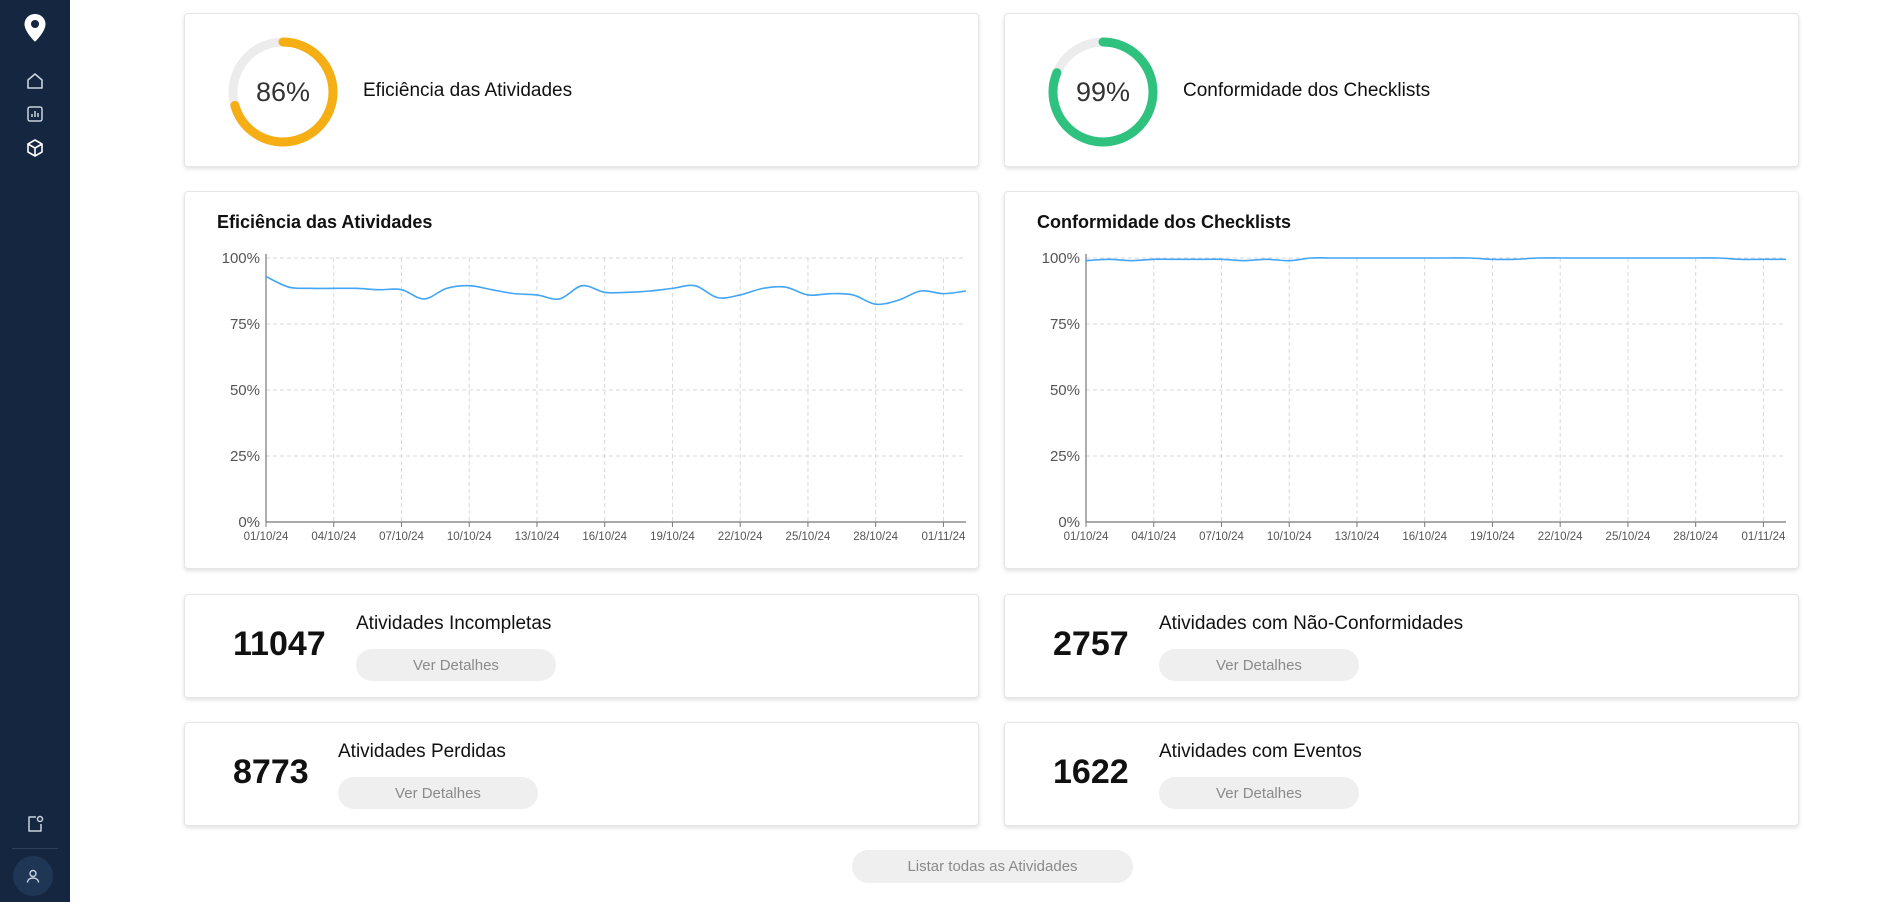 The width and height of the screenshot is (1897, 902). What do you see at coordinates (992, 866) in the screenshot?
I see `list-all-activities-button: Listar todas as Atividades` at bounding box center [992, 866].